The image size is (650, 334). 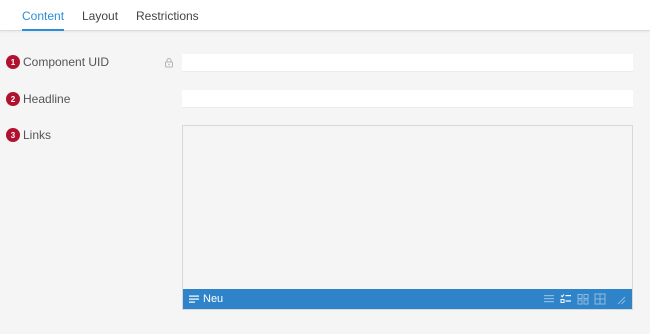 I want to click on links-label-row: 3 Links, so click(x=28, y=135).